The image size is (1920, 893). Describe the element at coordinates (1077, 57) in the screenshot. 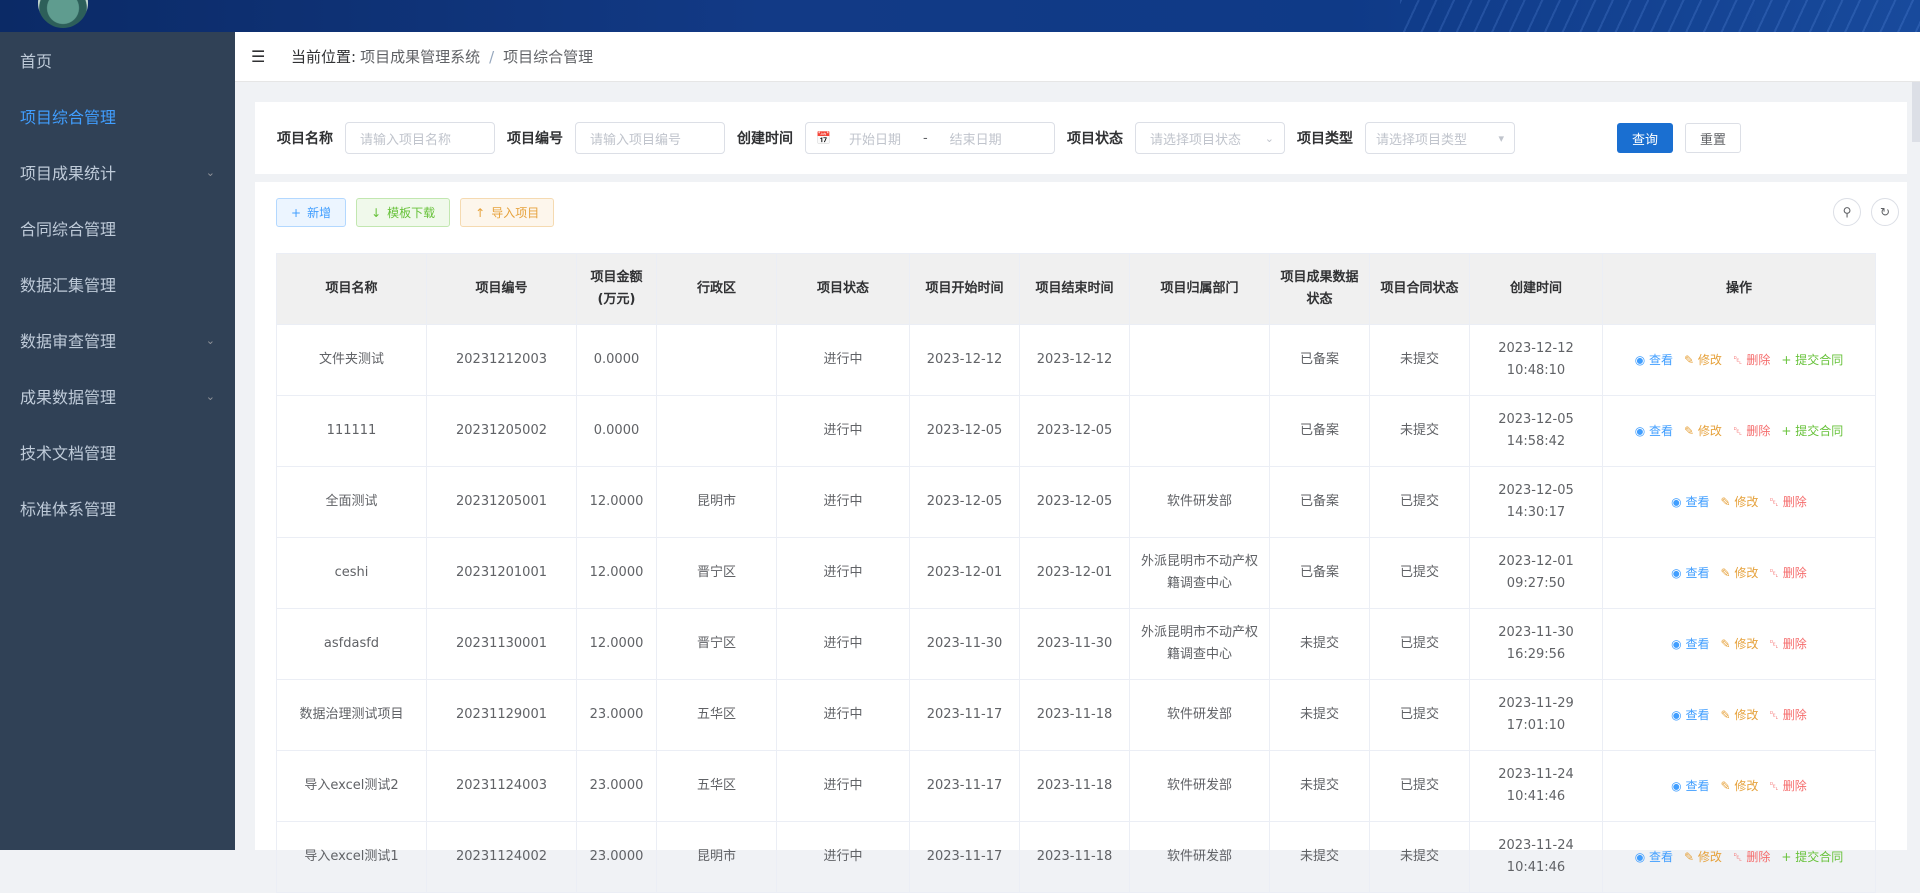

I see `navbar: ☰ 当前位置: 项目成果管理系统 / 项目综合管理` at that location.